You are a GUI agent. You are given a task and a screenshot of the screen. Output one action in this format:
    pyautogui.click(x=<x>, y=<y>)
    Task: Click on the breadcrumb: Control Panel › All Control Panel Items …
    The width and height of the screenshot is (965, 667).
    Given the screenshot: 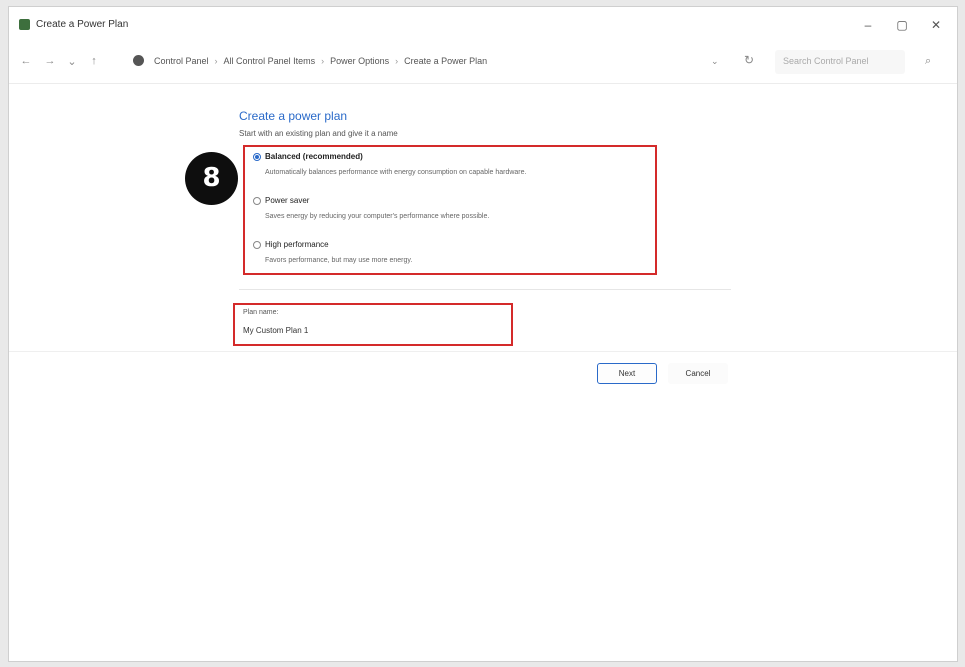 What is the action you would take?
    pyautogui.click(x=310, y=60)
    